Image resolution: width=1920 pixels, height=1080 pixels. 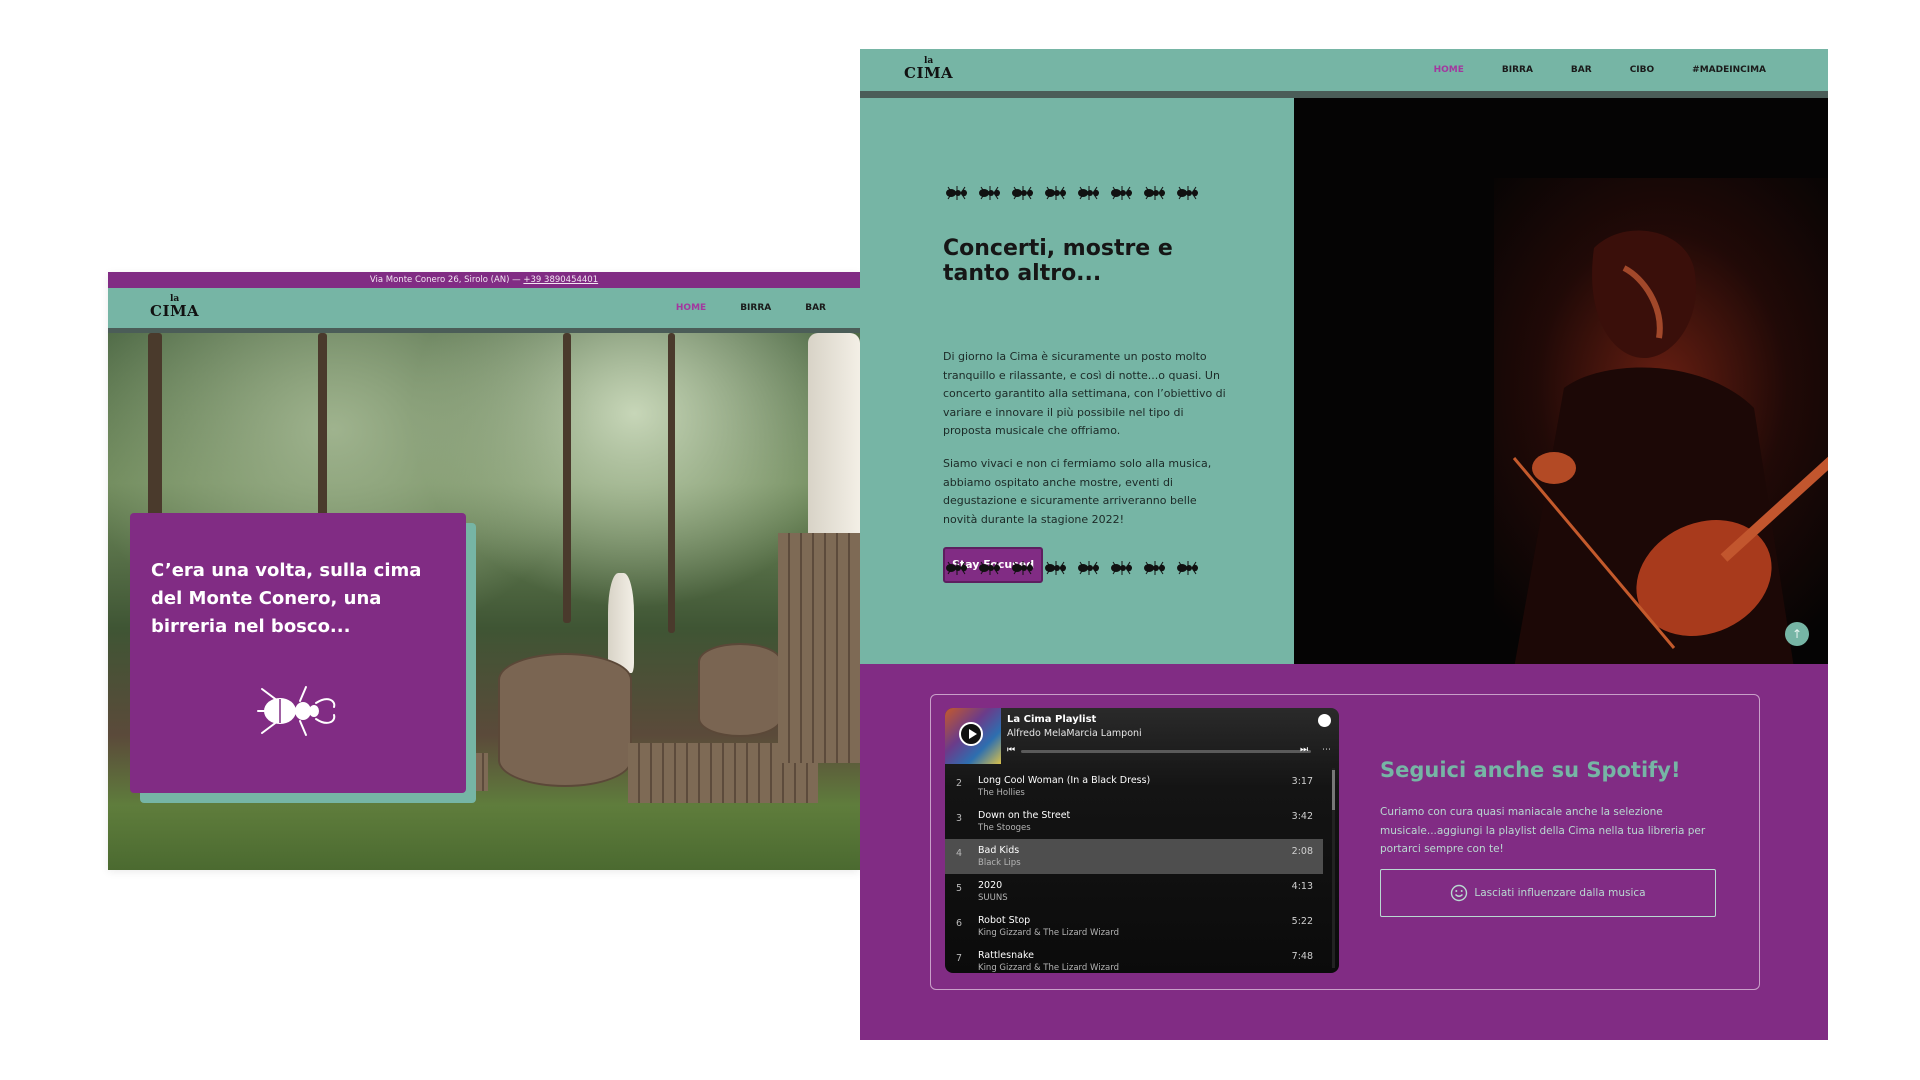 I want to click on influence-button: Lasciati influenzare dalla musica, so click(x=1548, y=893).